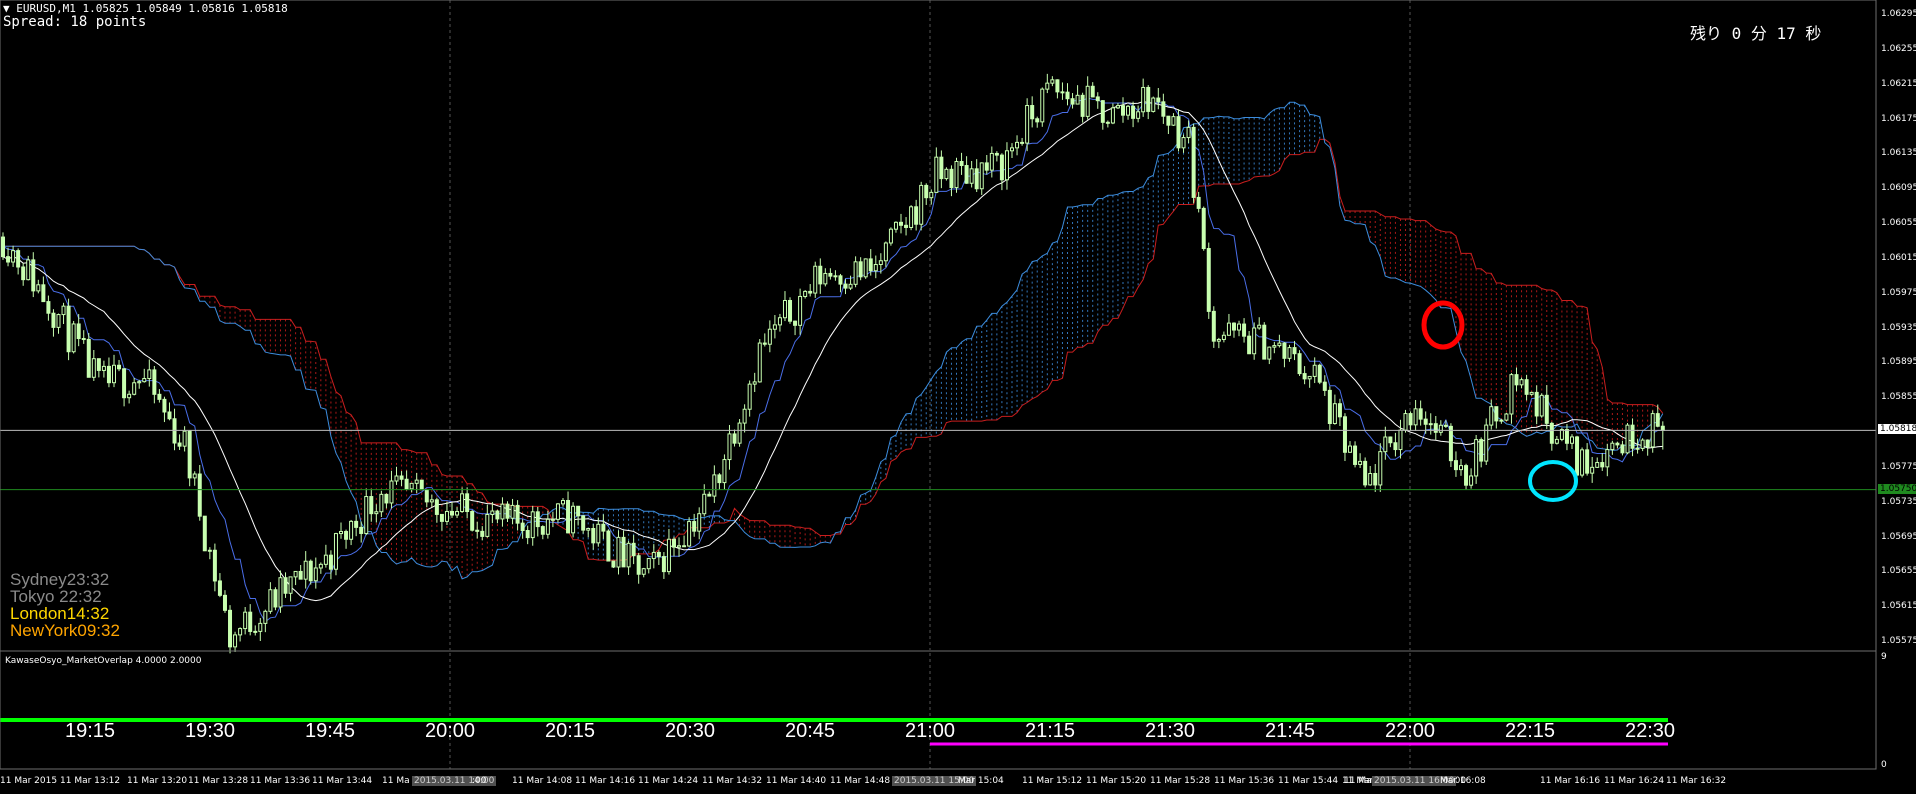 The width and height of the screenshot is (1916, 794). What do you see at coordinates (1898, 48) in the screenshot?
I see `price-tick-label: 1.06255` at bounding box center [1898, 48].